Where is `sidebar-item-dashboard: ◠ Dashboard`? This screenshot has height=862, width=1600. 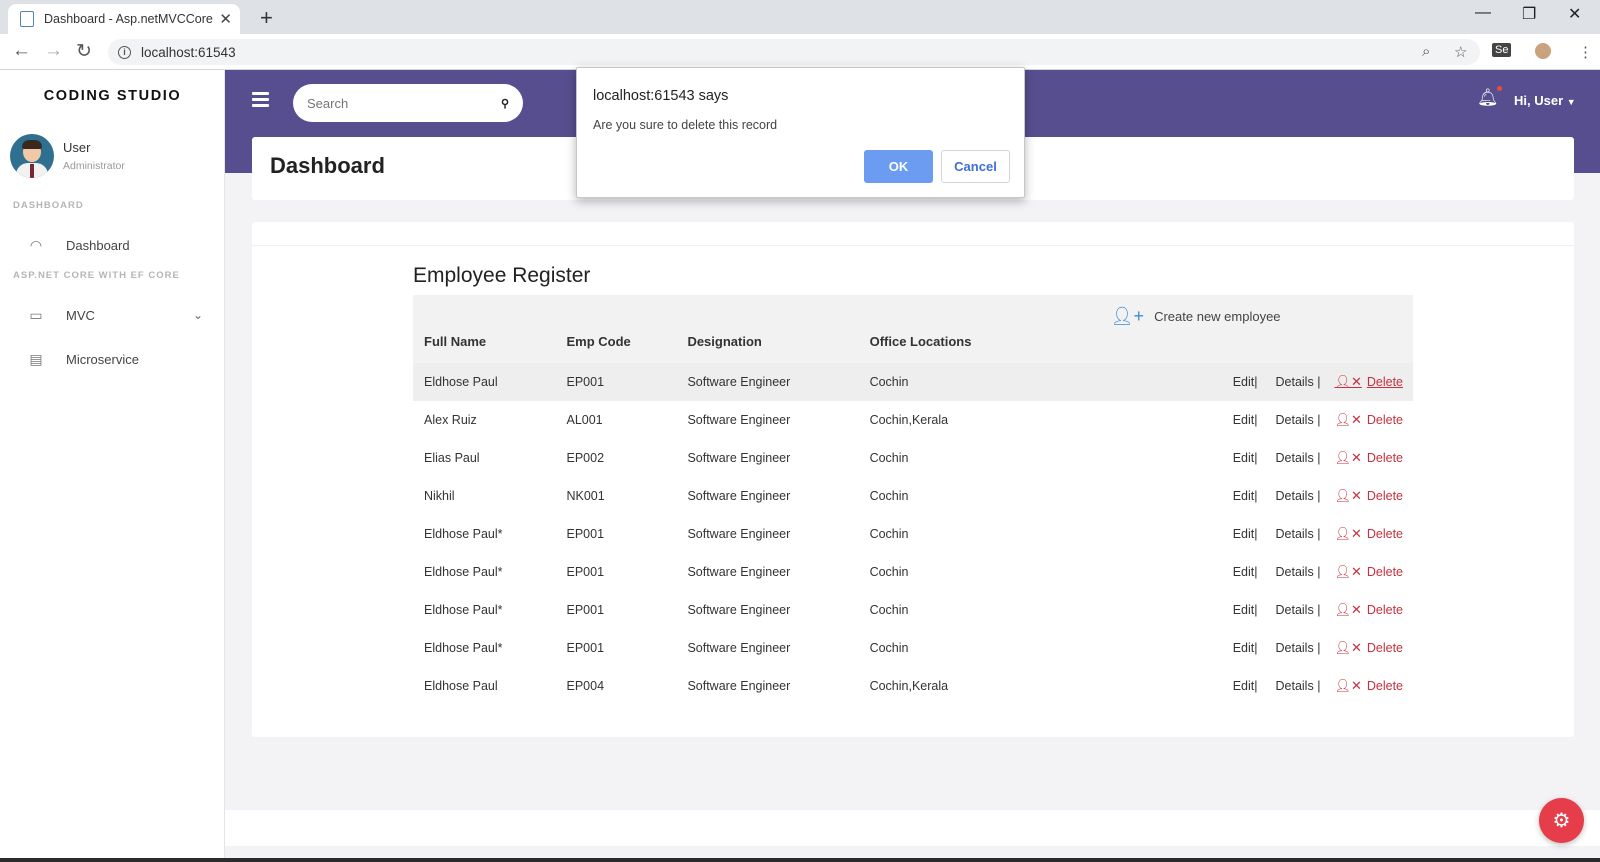
sidebar-item-dashboard: ◠ Dashboard is located at coordinates (112, 245).